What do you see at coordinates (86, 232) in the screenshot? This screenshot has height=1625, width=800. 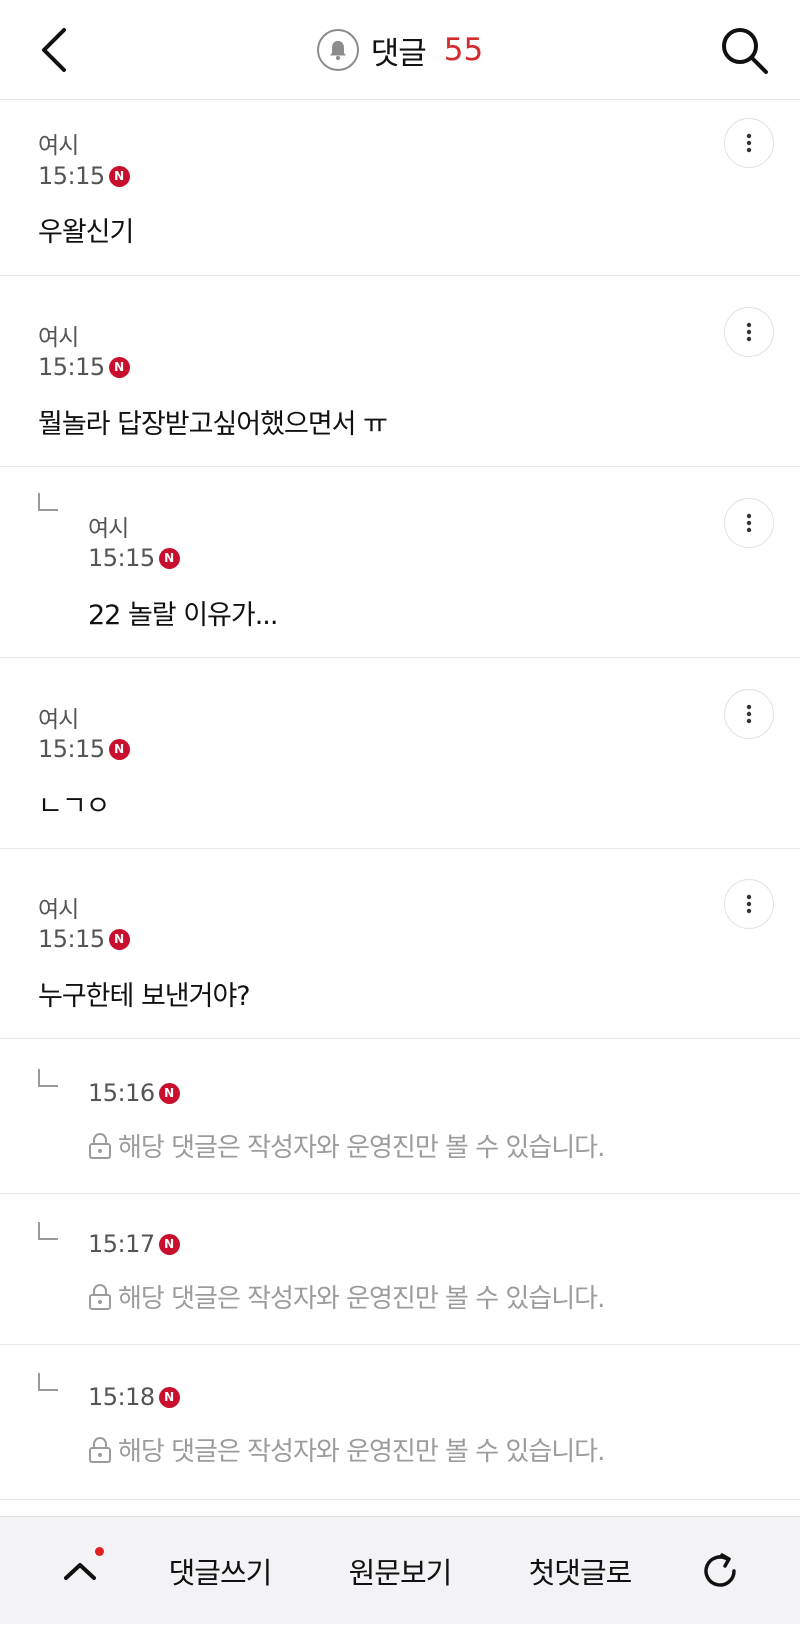 I see `comment-text: 우왈신기` at bounding box center [86, 232].